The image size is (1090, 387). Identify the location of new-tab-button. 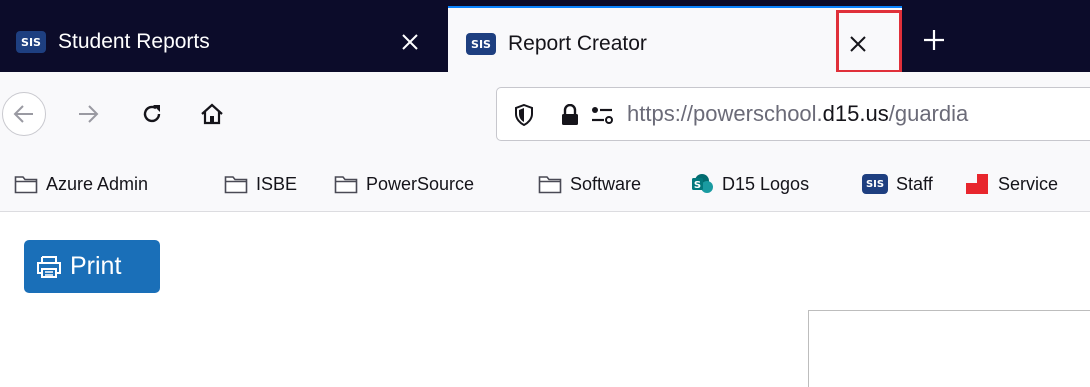
(934, 40).